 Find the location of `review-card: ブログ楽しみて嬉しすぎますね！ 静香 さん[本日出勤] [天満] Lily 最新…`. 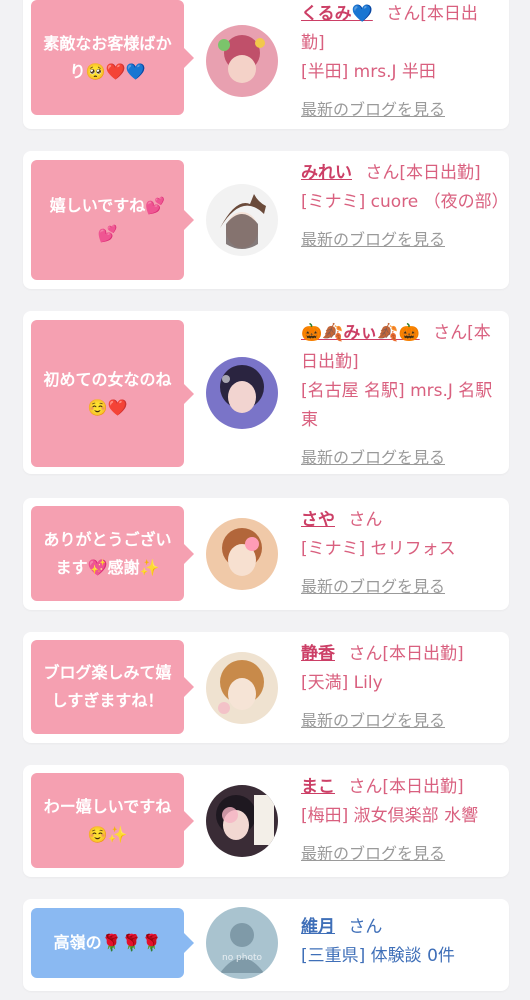

review-card: ブログ楽しみて嬉しすぎますね！ 静香 さん[本日出勤] [天満] Lily 最新… is located at coordinates (266, 687).